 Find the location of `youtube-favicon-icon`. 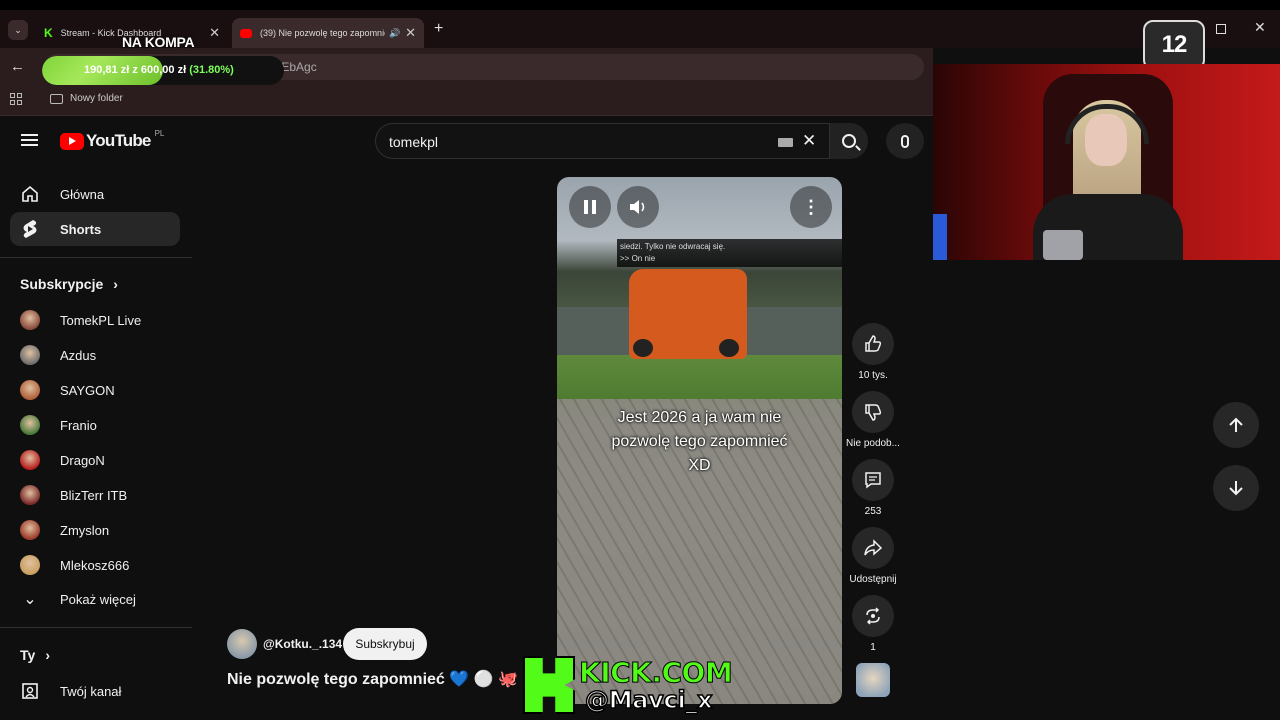

youtube-favicon-icon is located at coordinates (246, 33).